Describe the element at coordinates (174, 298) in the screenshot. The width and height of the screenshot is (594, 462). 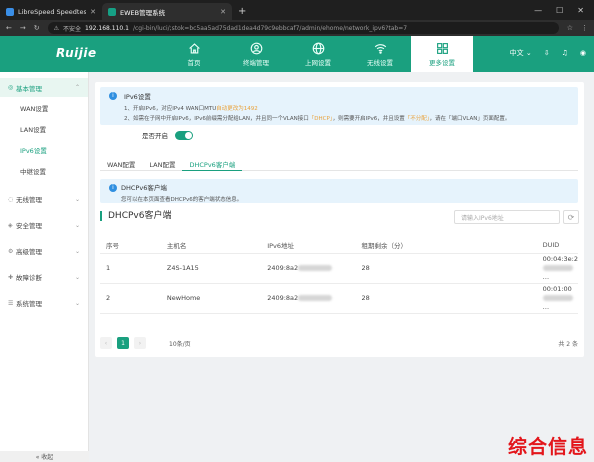
I see `cell-hostname: NewHome` at that location.